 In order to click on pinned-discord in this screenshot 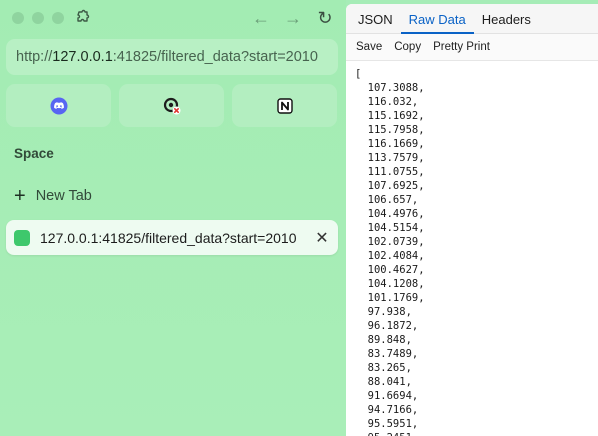, I will do `click(58, 105)`.